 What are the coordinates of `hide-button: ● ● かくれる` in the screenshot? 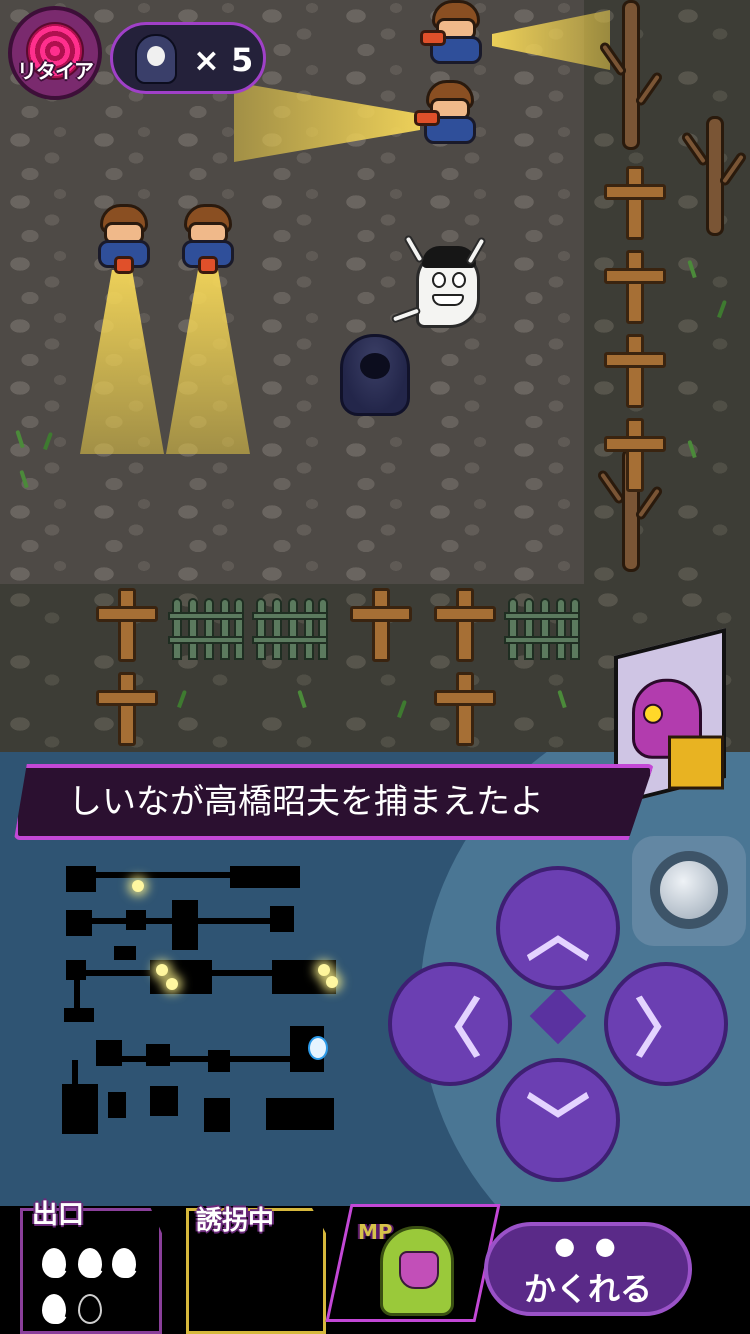 It's located at (588, 1269).